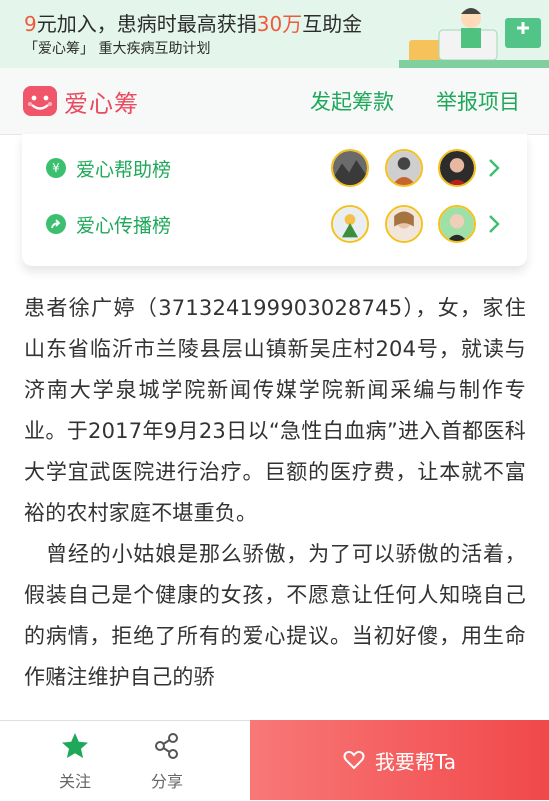  What do you see at coordinates (274, 168) in the screenshot?
I see `help-ranking-row: ¥ 爱心帮助榜` at bounding box center [274, 168].